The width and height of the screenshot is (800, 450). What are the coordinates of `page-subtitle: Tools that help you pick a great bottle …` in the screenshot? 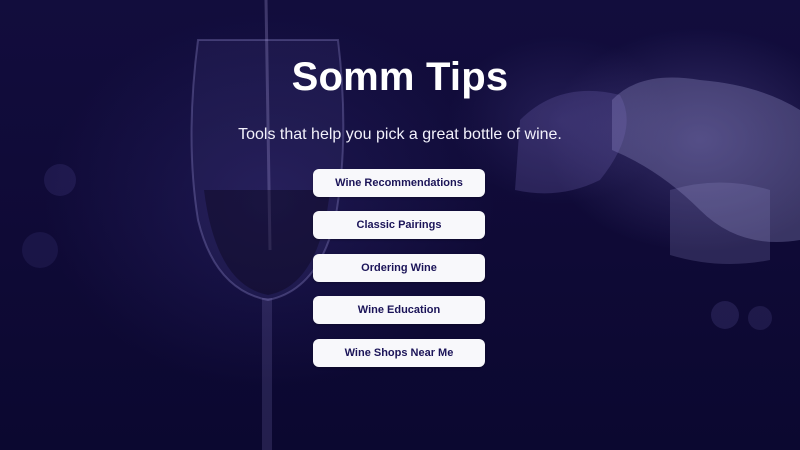 It's located at (400, 134).